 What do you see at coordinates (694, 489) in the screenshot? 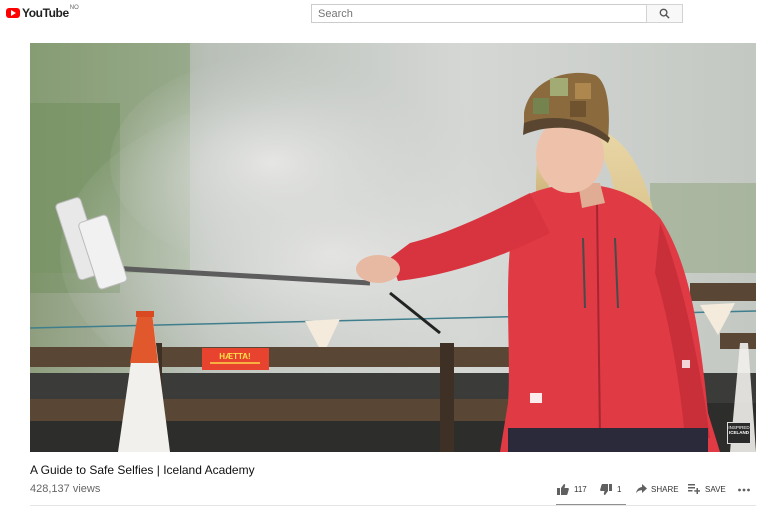
I see `playlist-add-icon` at bounding box center [694, 489].